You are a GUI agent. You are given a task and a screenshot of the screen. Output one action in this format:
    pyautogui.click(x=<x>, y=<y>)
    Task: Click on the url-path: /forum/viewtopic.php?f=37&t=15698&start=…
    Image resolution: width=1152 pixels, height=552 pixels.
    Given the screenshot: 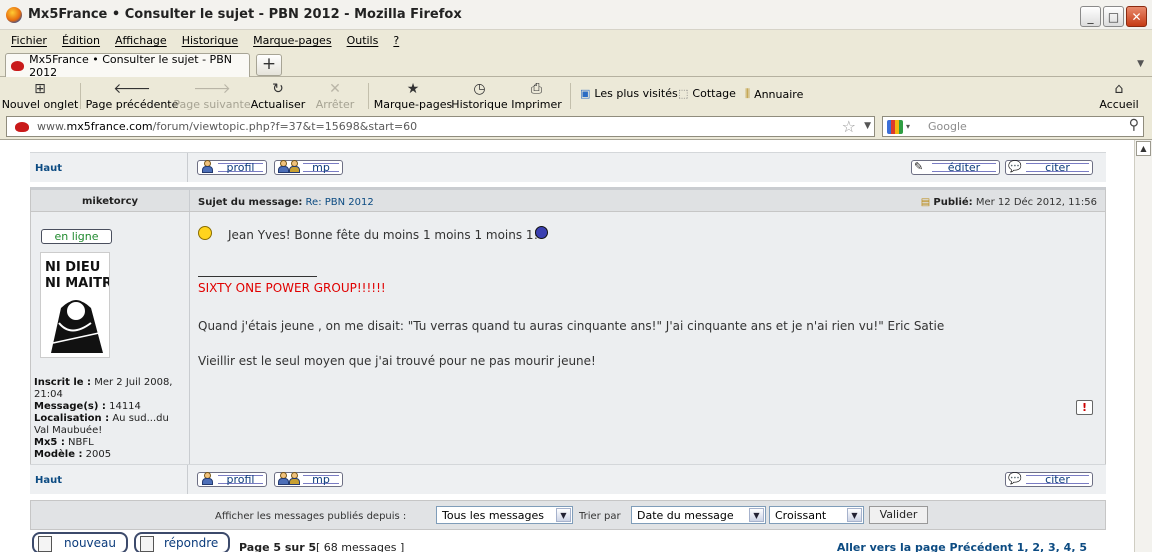 What is the action you would take?
    pyautogui.click(x=285, y=126)
    